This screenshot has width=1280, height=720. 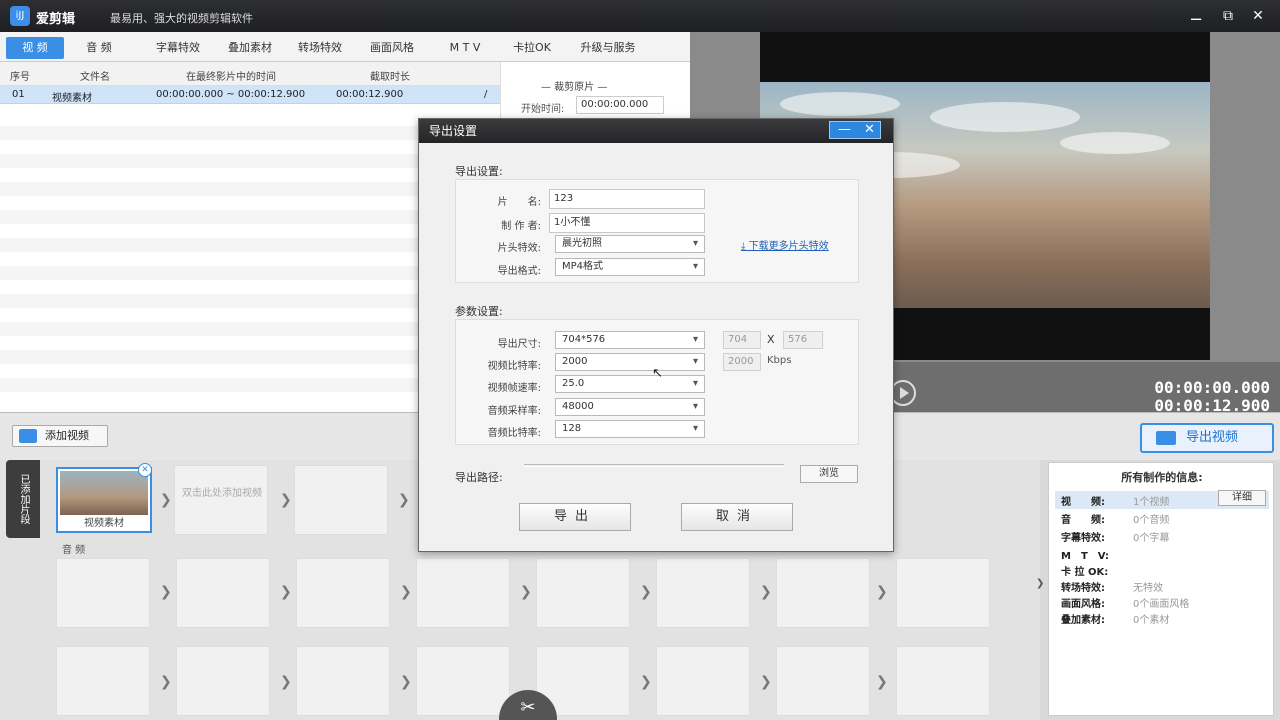 What do you see at coordinates (630, 429) in the screenshot?
I see `audio-bitrate-select: 128` at bounding box center [630, 429].